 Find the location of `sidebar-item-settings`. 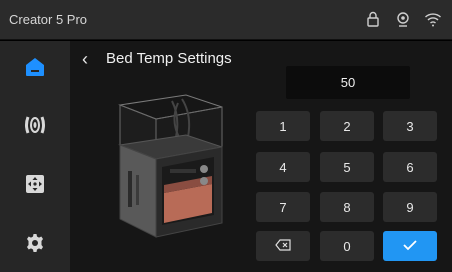

sidebar-item-settings is located at coordinates (35, 245).